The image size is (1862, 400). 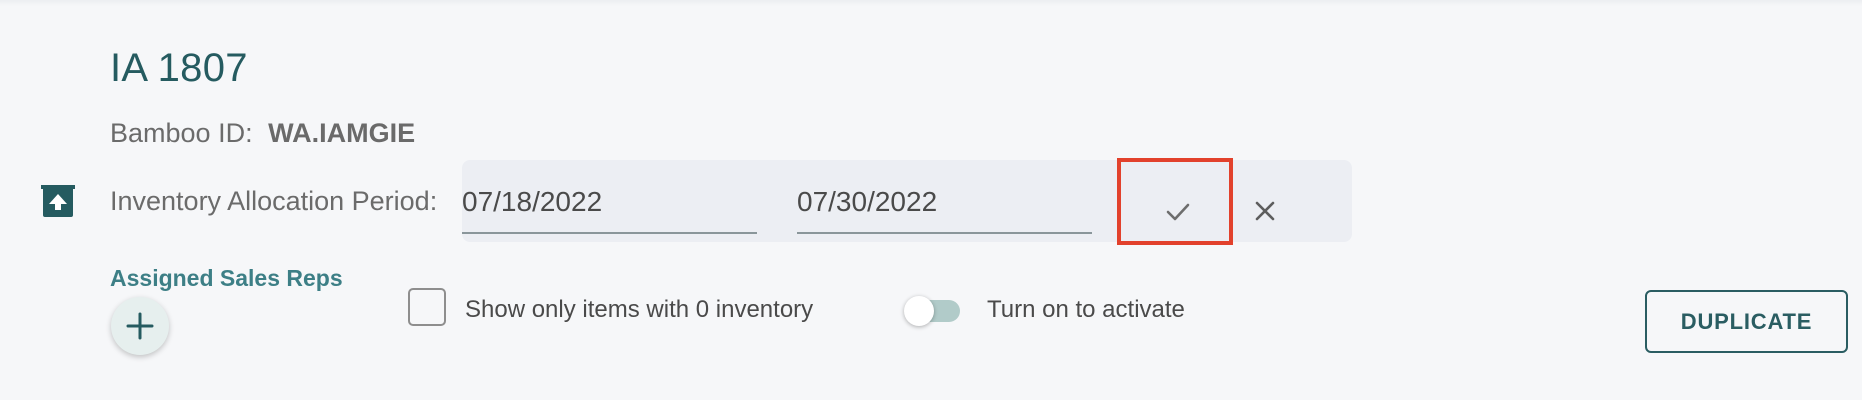 What do you see at coordinates (532, 201) in the screenshot?
I see `start-date-value: 07/18/2022` at bounding box center [532, 201].